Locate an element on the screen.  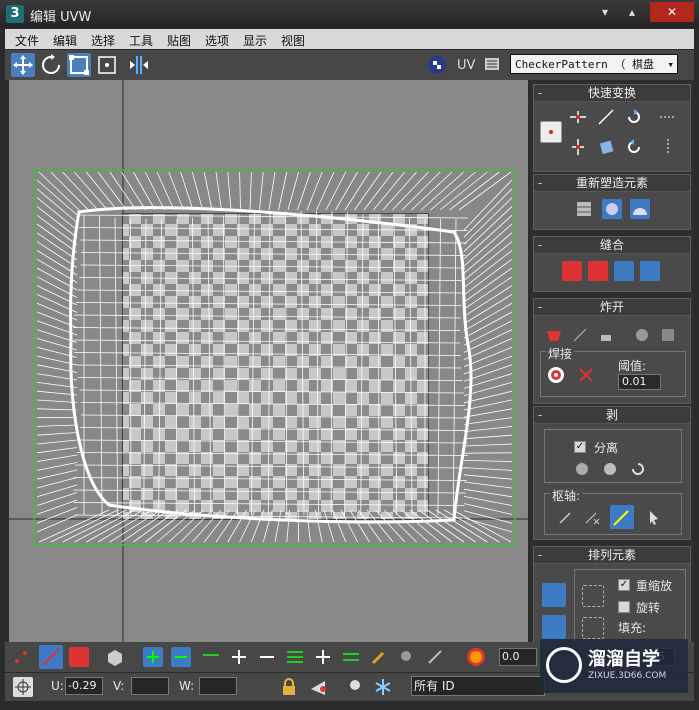
rescale-checkbox: ✓ is located at coordinates (624, 585).